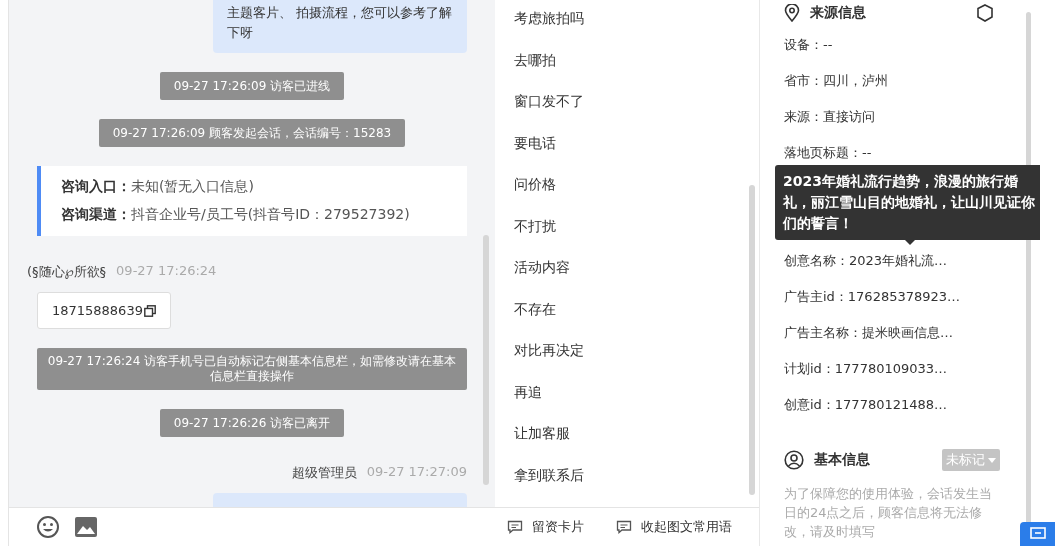  I want to click on copy-icon, so click(149, 310).